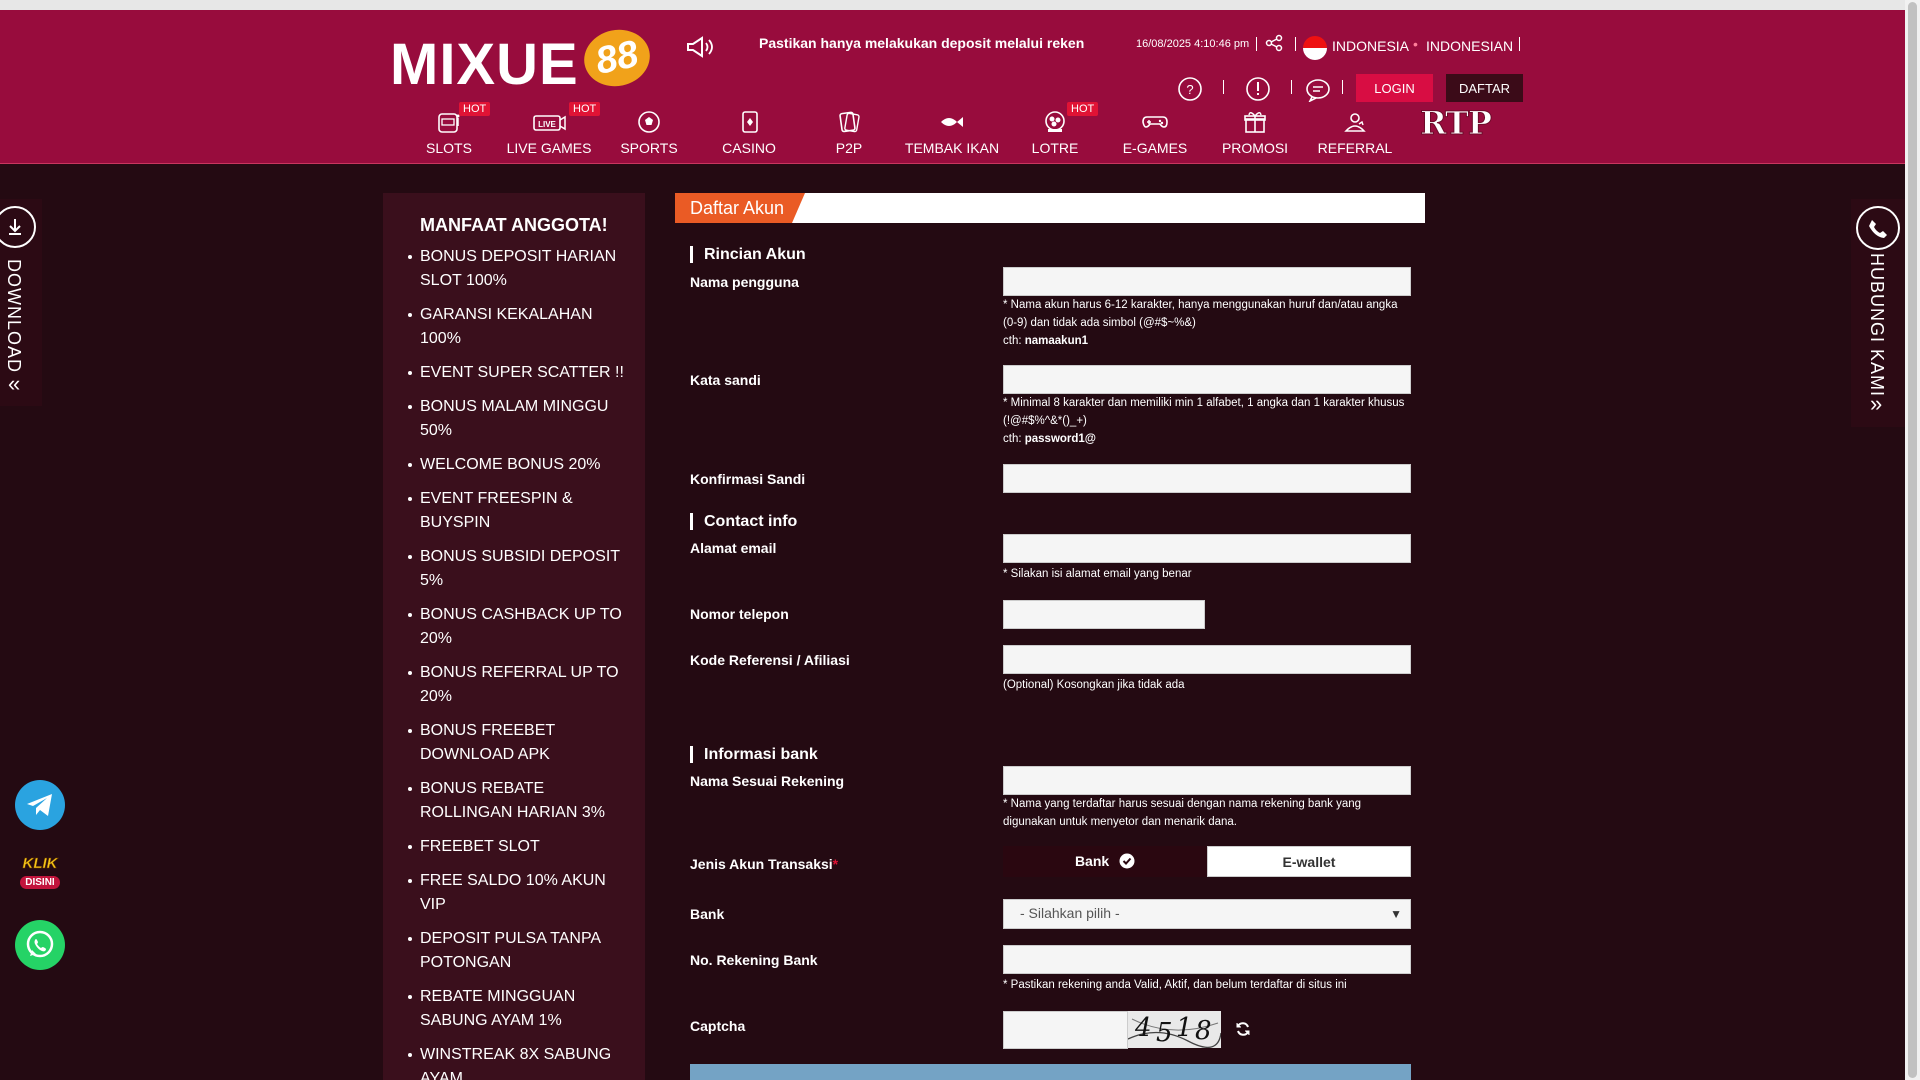 The image size is (1920, 1080). What do you see at coordinates (521, 685) in the screenshot?
I see `benefit-item: BONUS REFERRAL UP TO 20%` at bounding box center [521, 685].